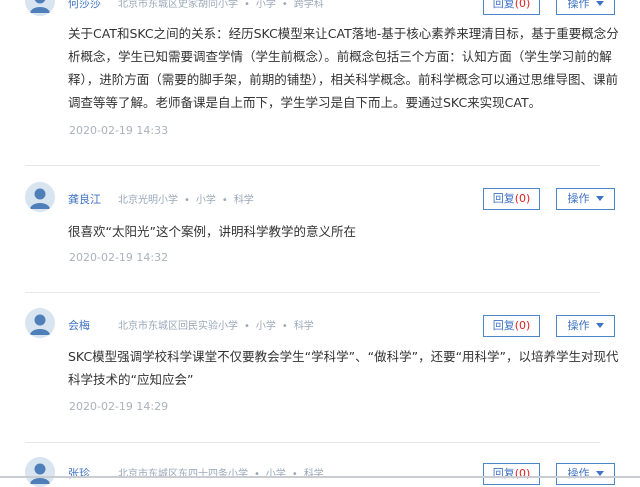 This screenshot has height=487, width=640. I want to click on author-org: 北京光明小学, so click(148, 200).